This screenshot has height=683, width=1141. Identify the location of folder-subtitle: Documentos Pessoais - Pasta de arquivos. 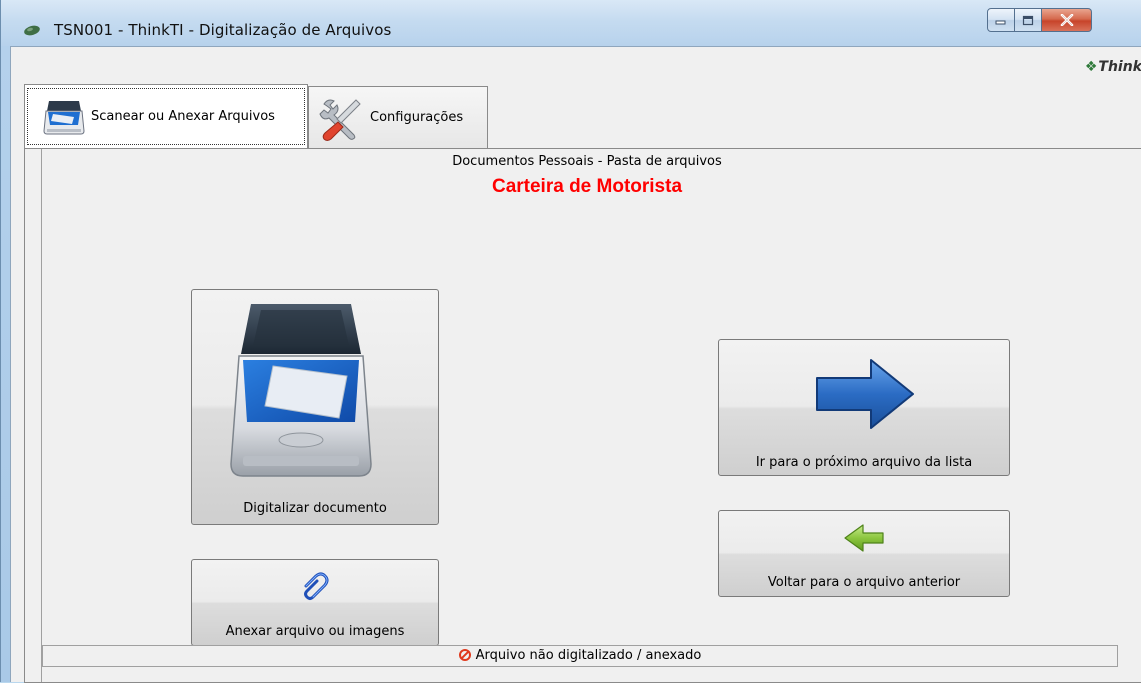
(587, 161).